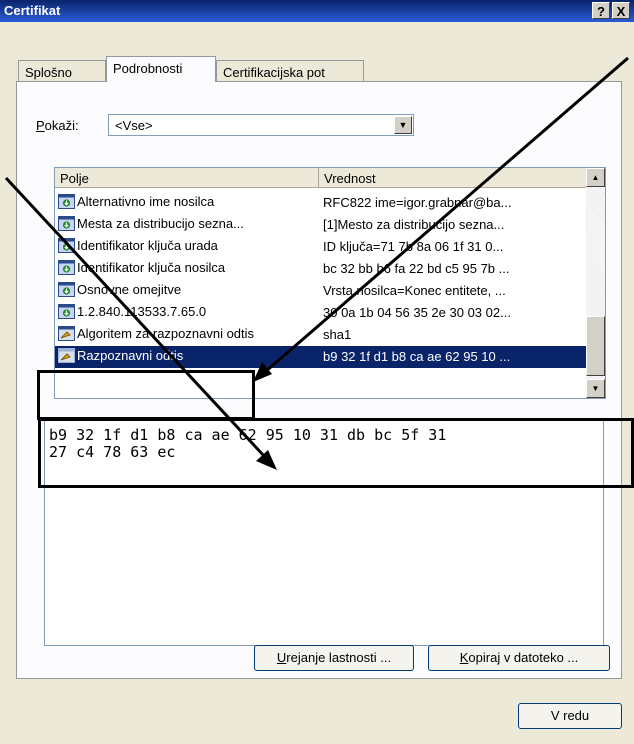 Image resolution: width=634 pixels, height=744 pixels. Describe the element at coordinates (147, 245) in the screenshot. I see `field-name: Identifikator ključa urada` at that location.